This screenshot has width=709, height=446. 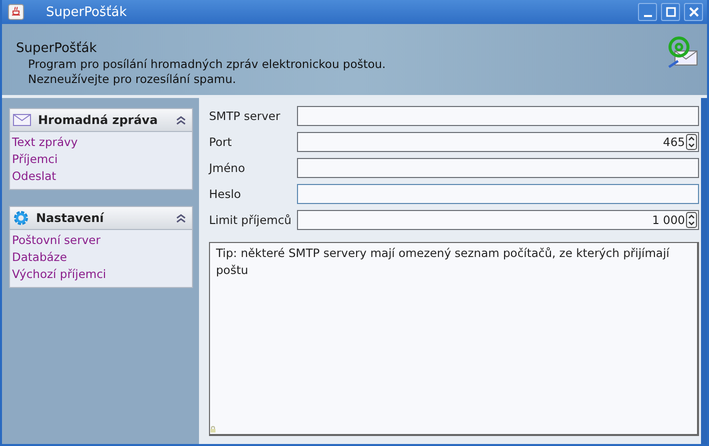 What do you see at coordinates (648, 16) in the screenshot?
I see `minimize-icon` at bounding box center [648, 16].